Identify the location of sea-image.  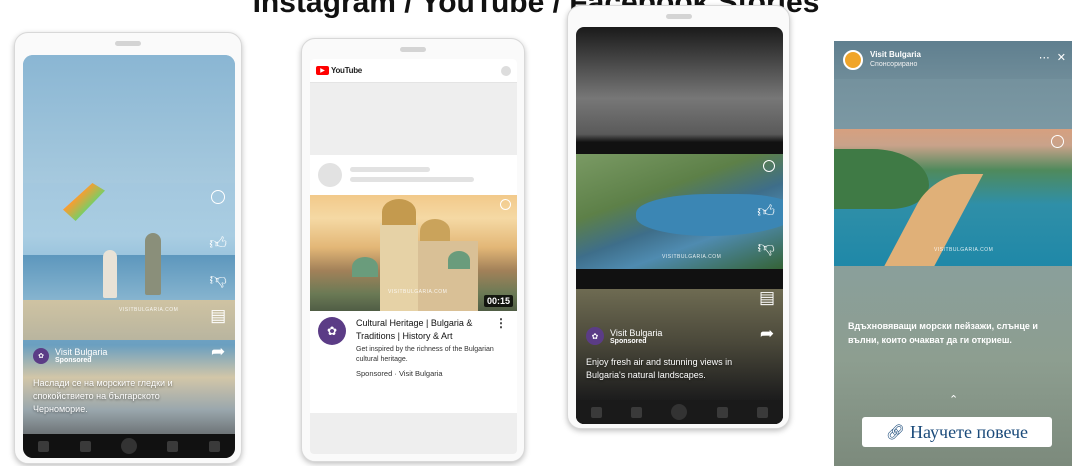
(129, 277).